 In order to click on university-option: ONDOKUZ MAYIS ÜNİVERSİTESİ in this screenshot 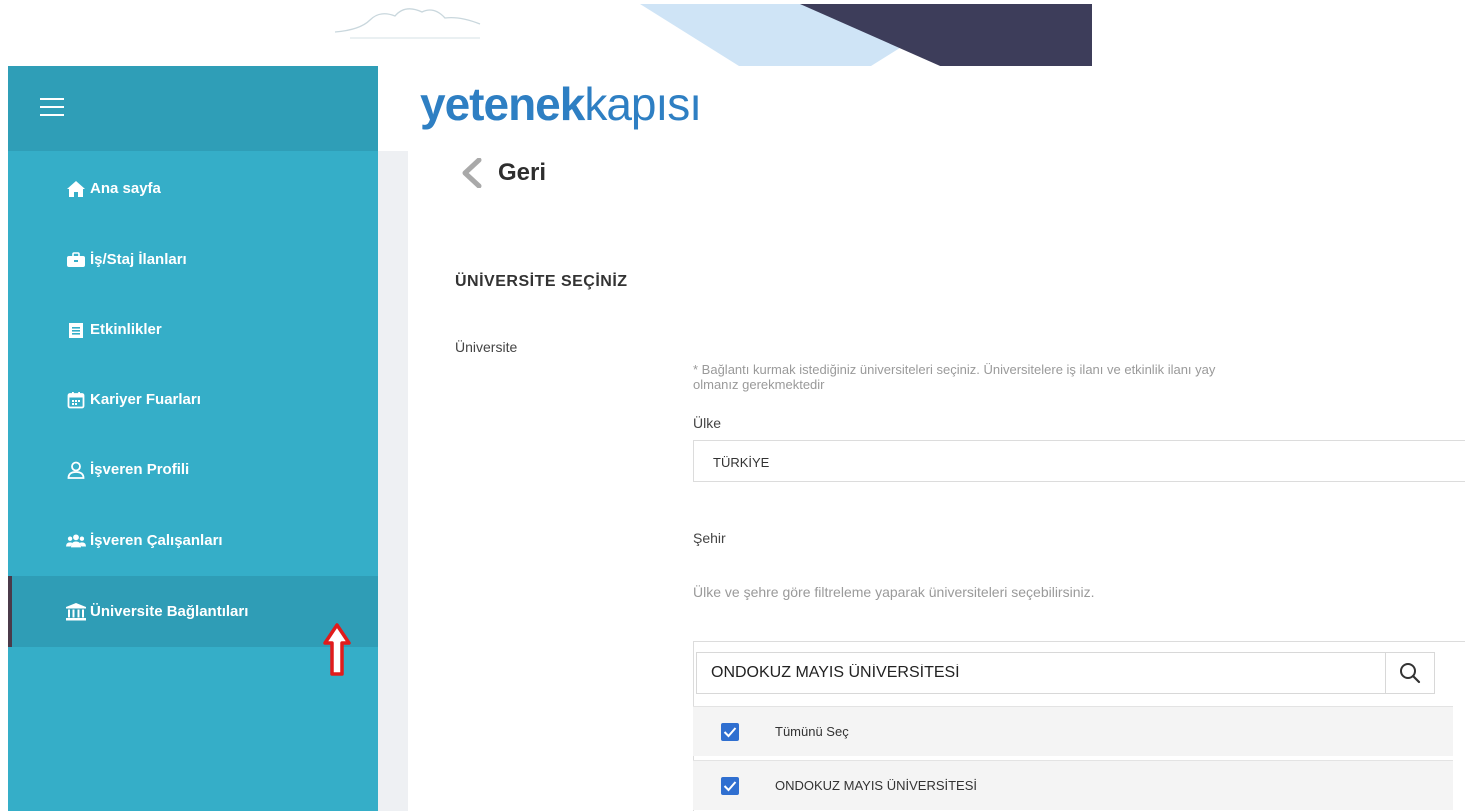, I will do `click(1073, 785)`.